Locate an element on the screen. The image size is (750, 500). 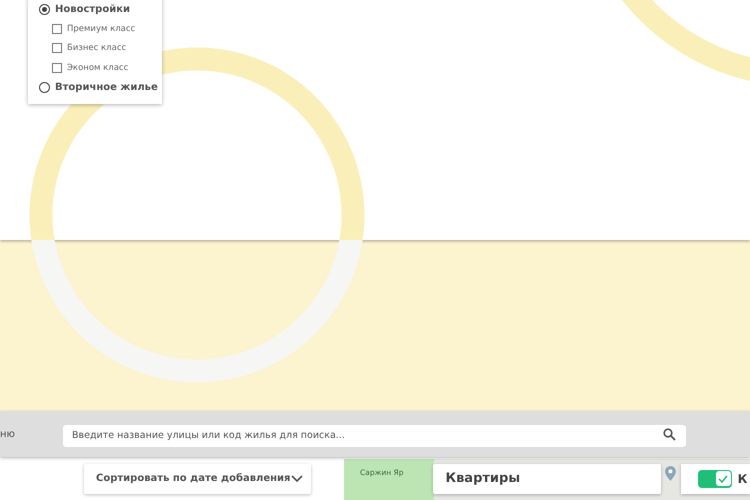
check-icon is located at coordinates (723, 478).